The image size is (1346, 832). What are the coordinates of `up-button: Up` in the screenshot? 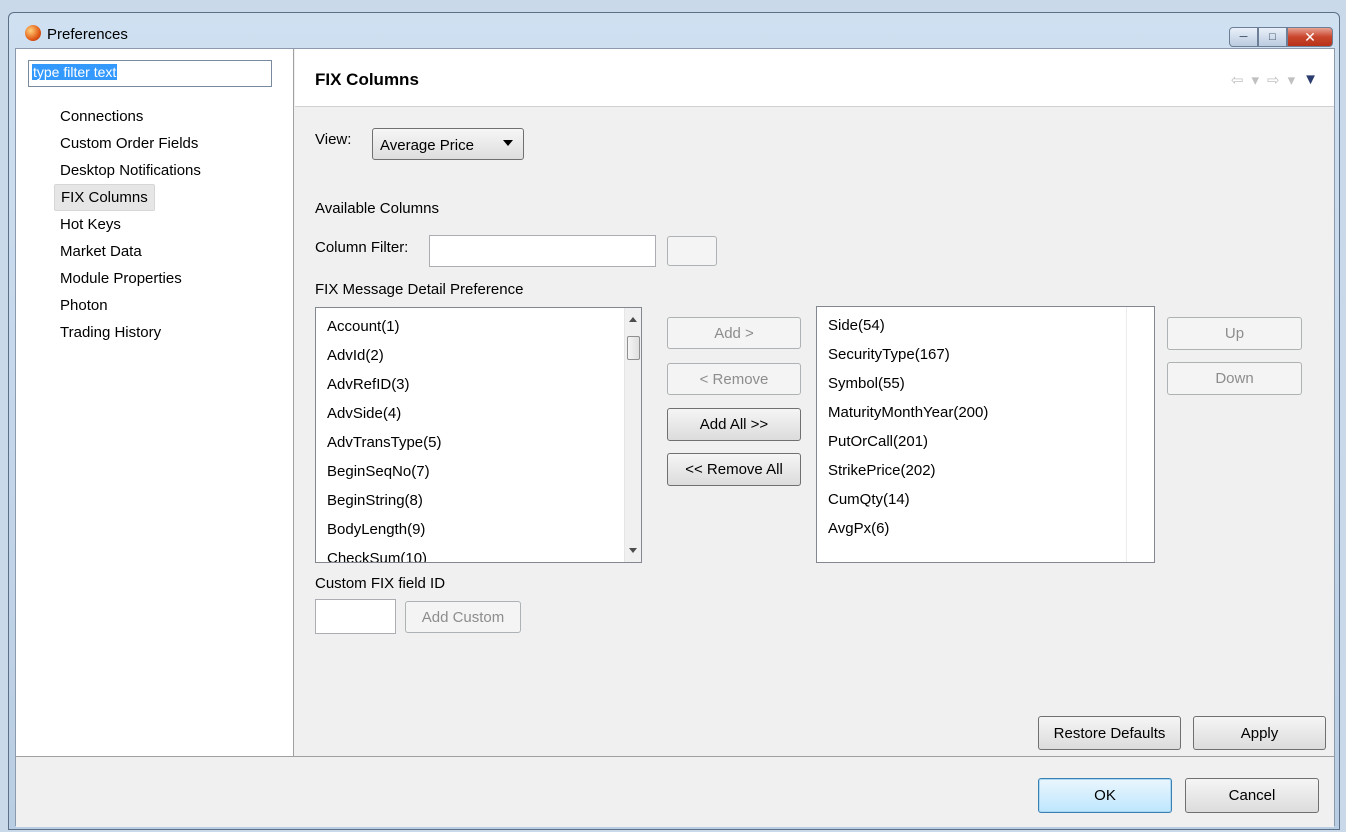 It's located at (1234, 333).